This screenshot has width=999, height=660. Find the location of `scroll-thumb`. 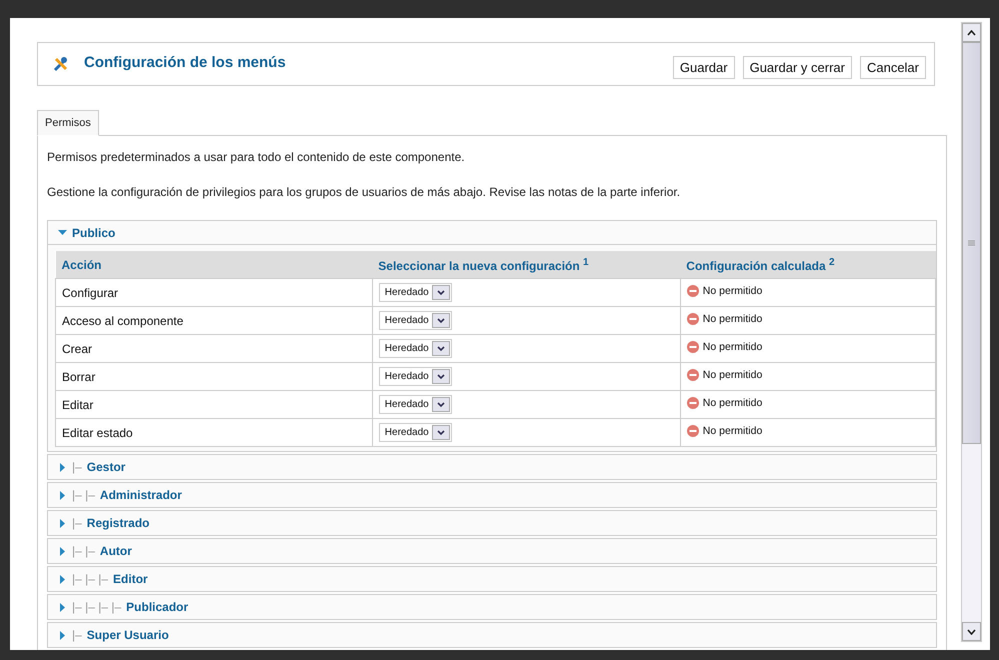

scroll-thumb is located at coordinates (971, 243).